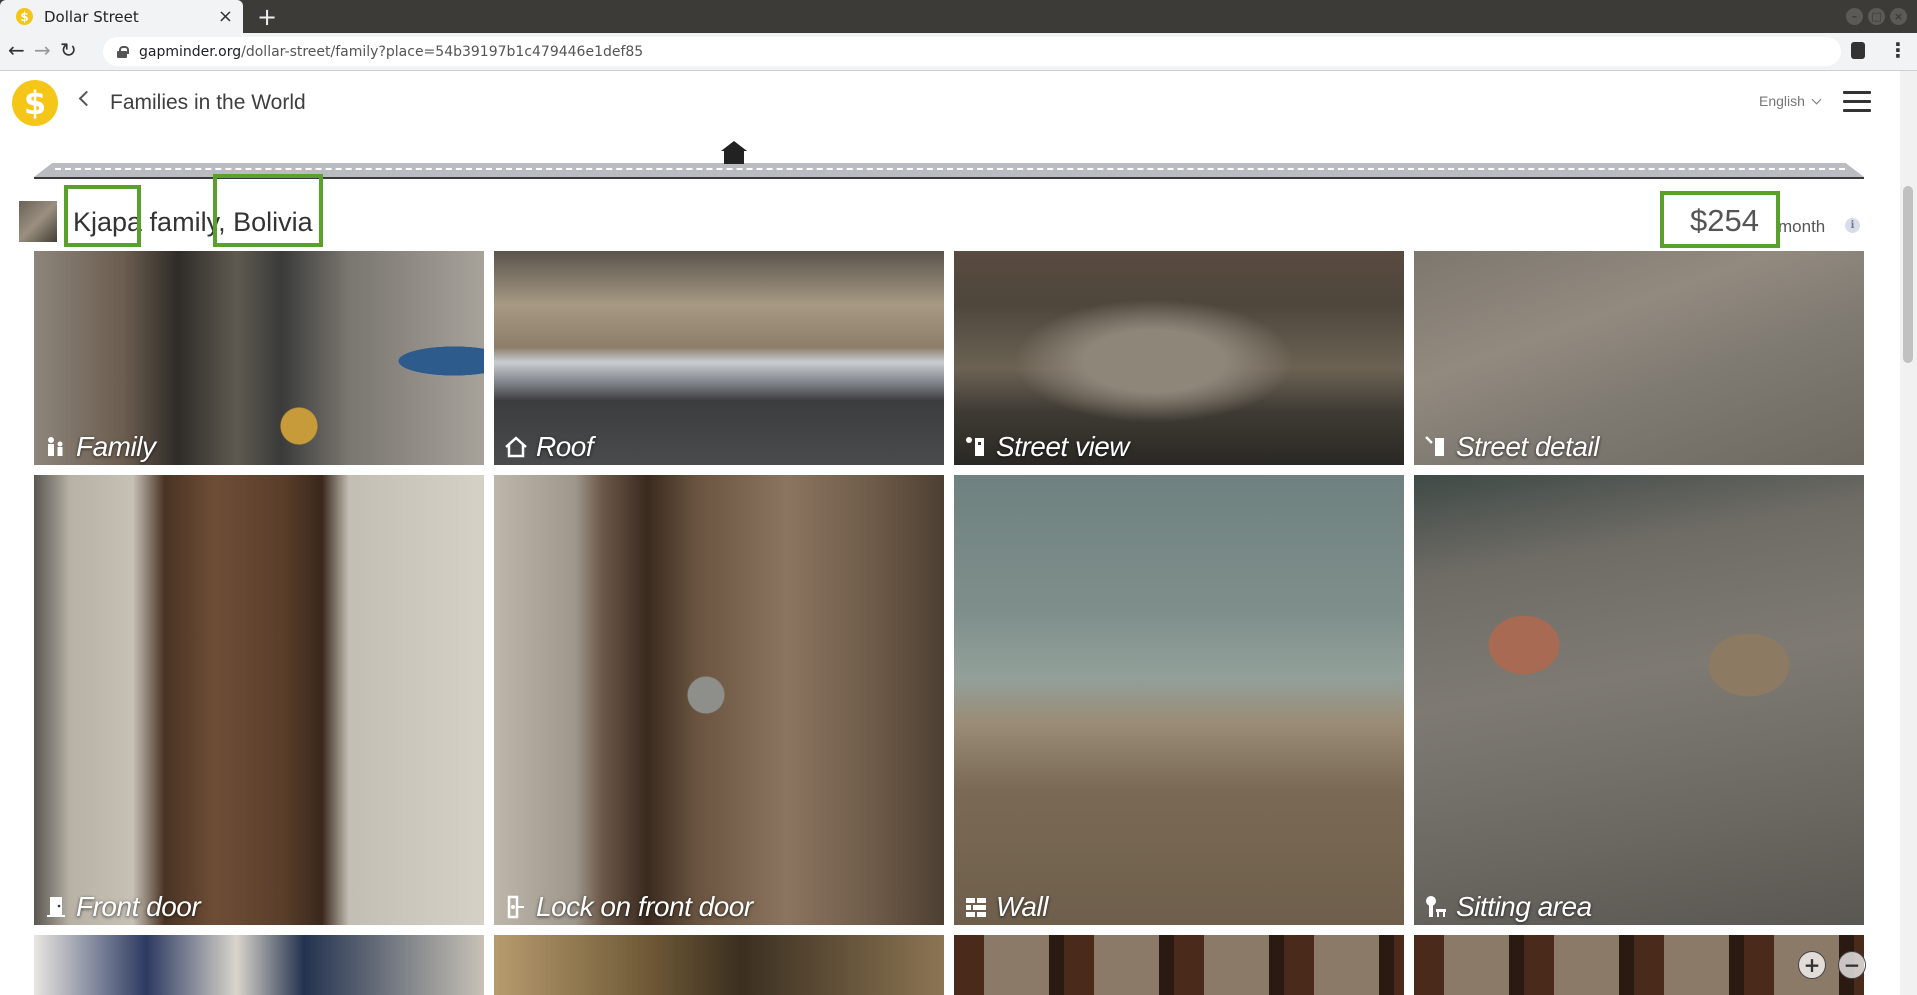 The height and width of the screenshot is (995, 1917). What do you see at coordinates (56, 907) in the screenshot?
I see `front-door-icon` at bounding box center [56, 907].